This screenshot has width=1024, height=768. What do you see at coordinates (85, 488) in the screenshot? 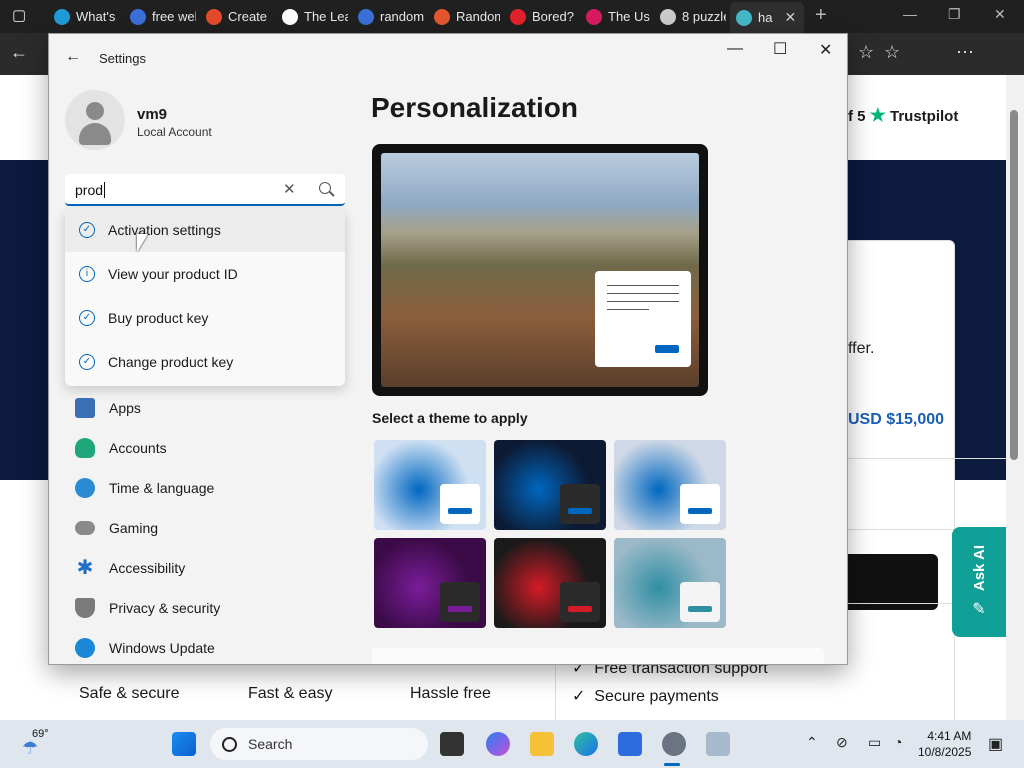
I see `globe-clock-icon` at bounding box center [85, 488].